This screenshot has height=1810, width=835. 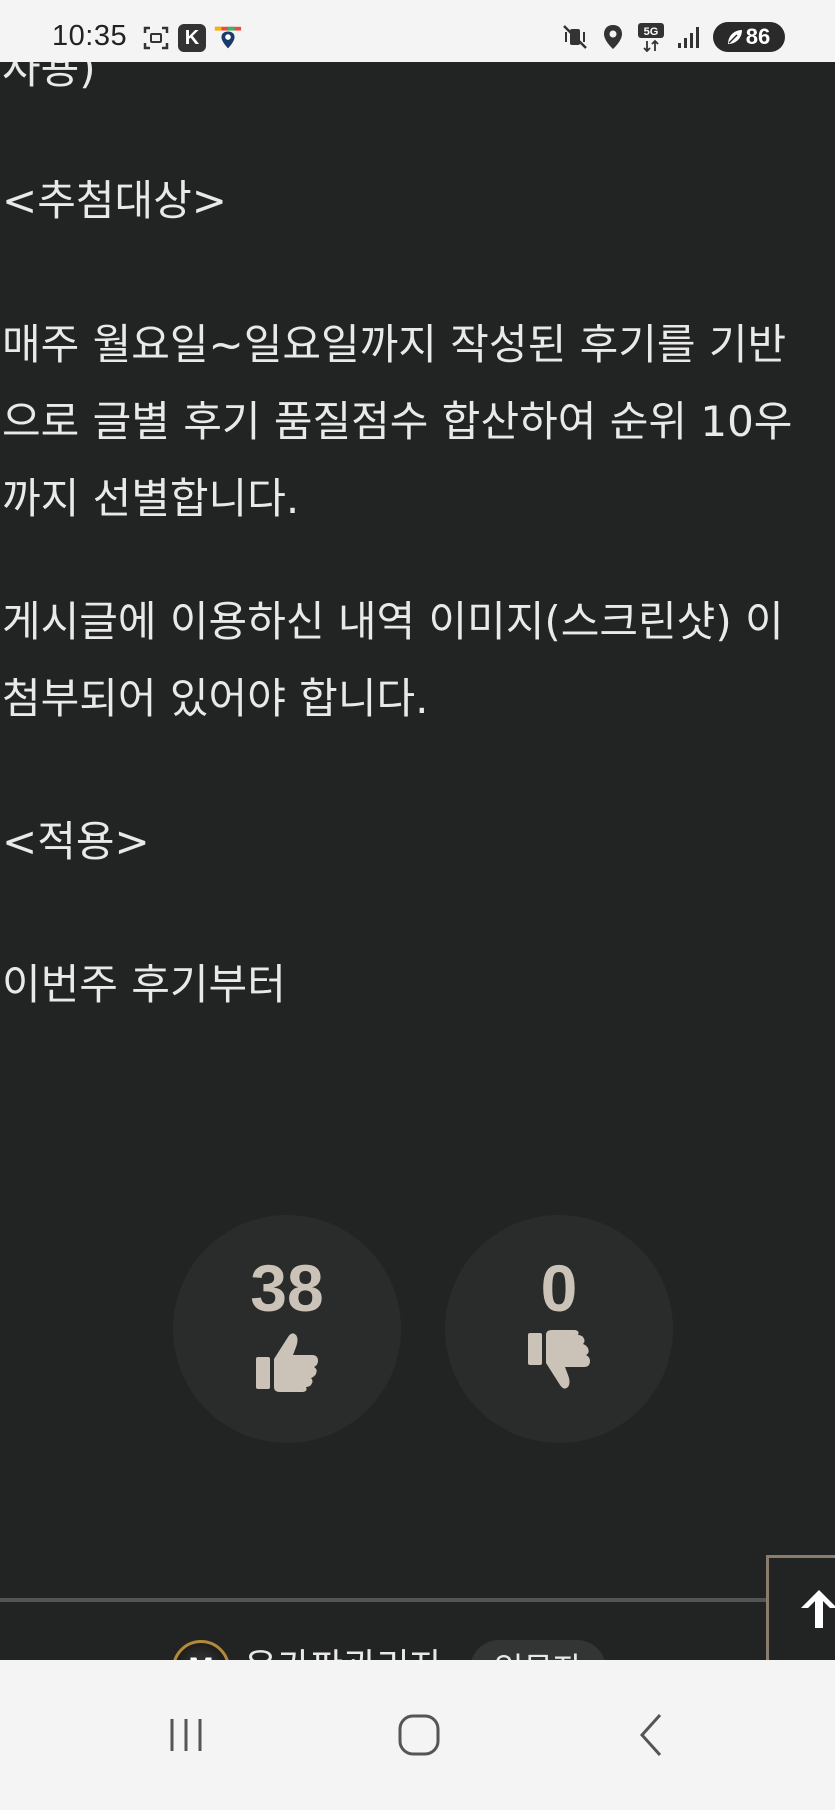 I want to click on status-bar: 10:35 K 5G 86, so click(x=417, y=31).